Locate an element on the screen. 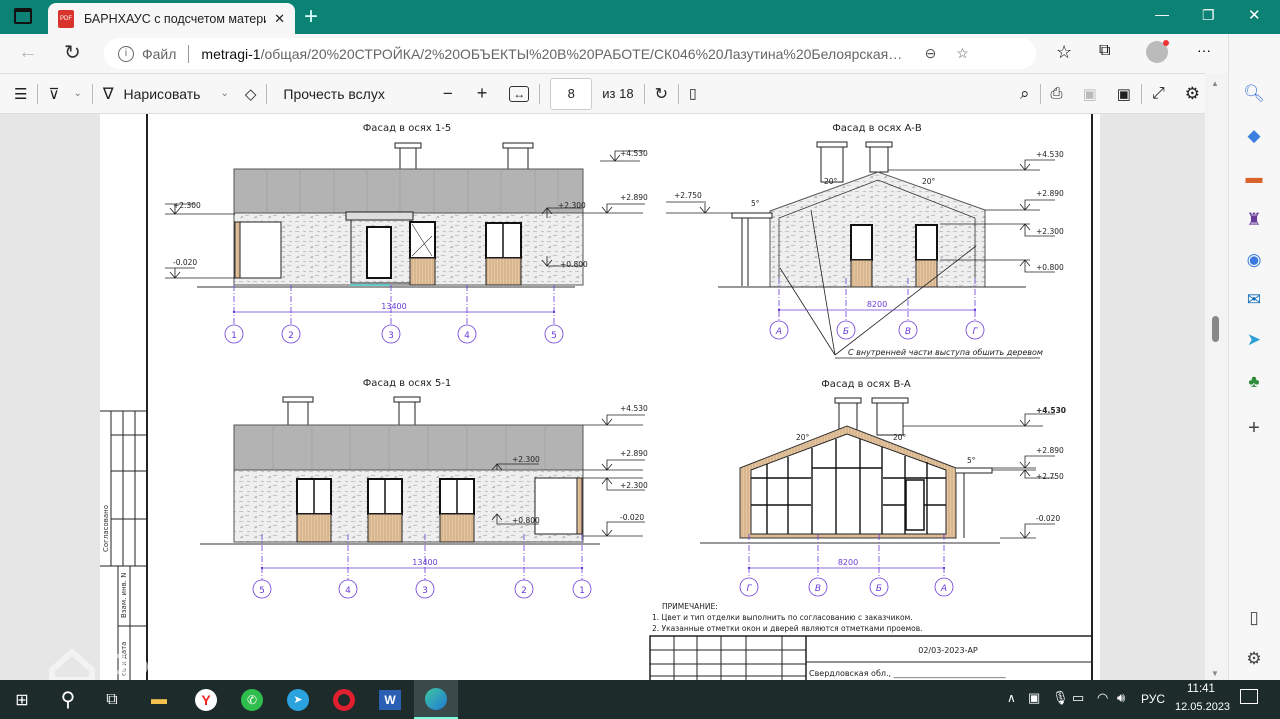 The height and width of the screenshot is (719, 1280). axis-label: 5 is located at coordinates (262, 591).